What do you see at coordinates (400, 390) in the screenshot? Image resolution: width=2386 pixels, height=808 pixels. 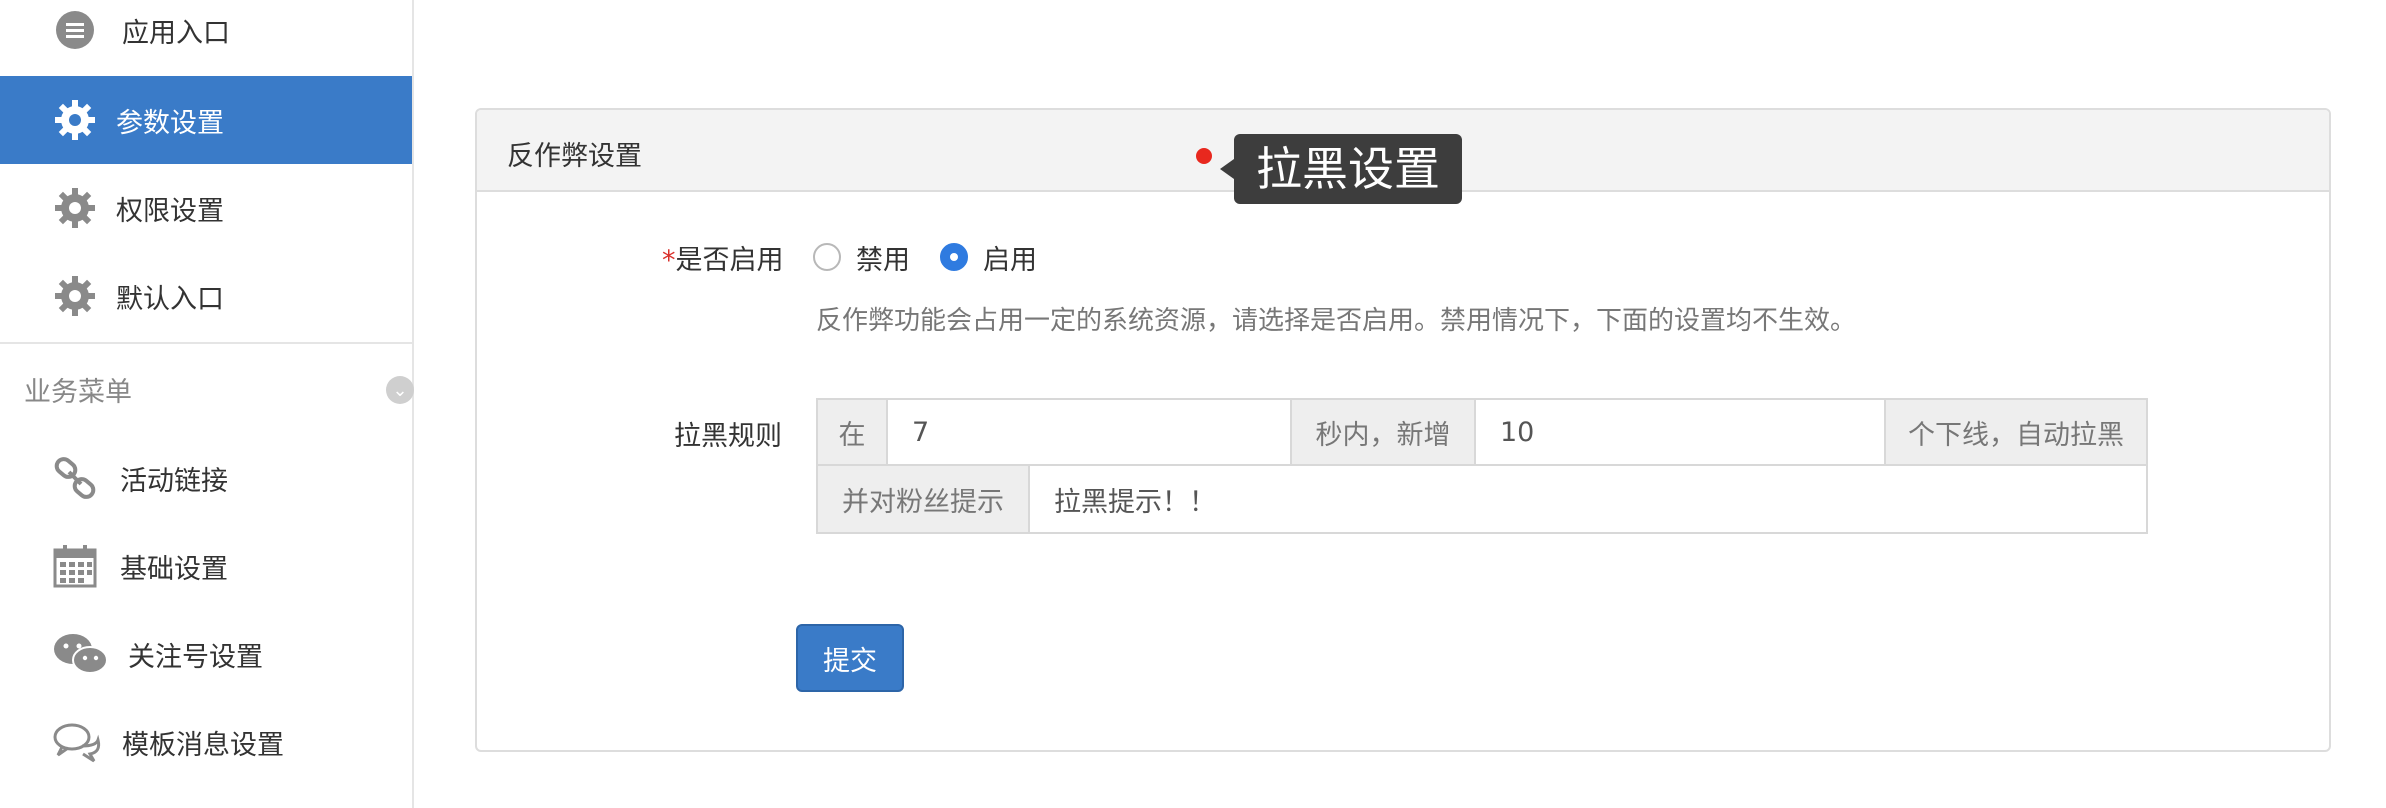 I see `chevron-down-icon: ⌄` at bounding box center [400, 390].